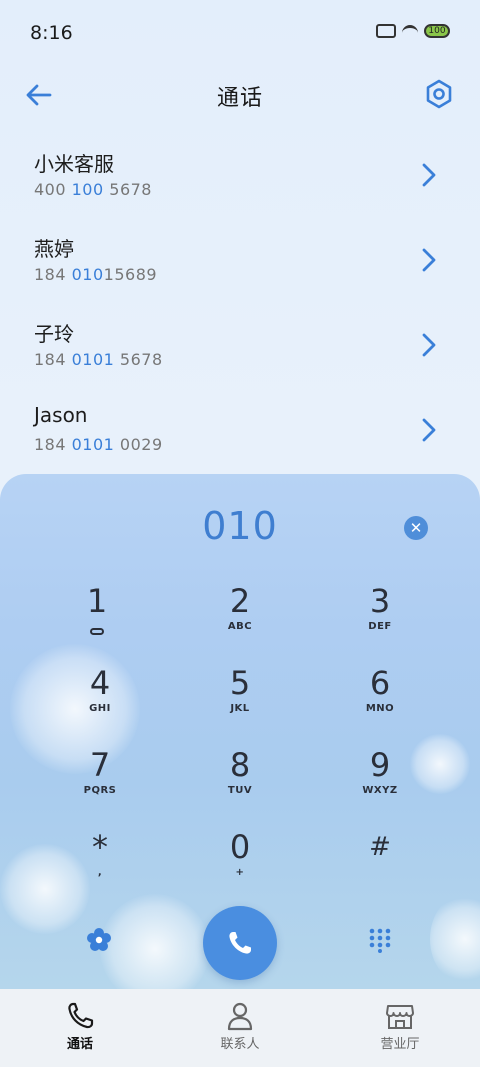 The height and width of the screenshot is (1067, 480). What do you see at coordinates (380, 617) in the screenshot?
I see `key-3: 3 DEF` at bounding box center [380, 617].